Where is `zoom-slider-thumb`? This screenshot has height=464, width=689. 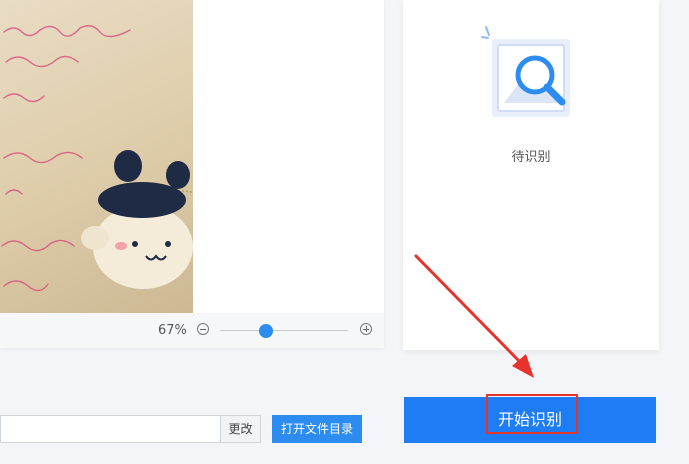
zoom-slider-thumb is located at coordinates (266, 331).